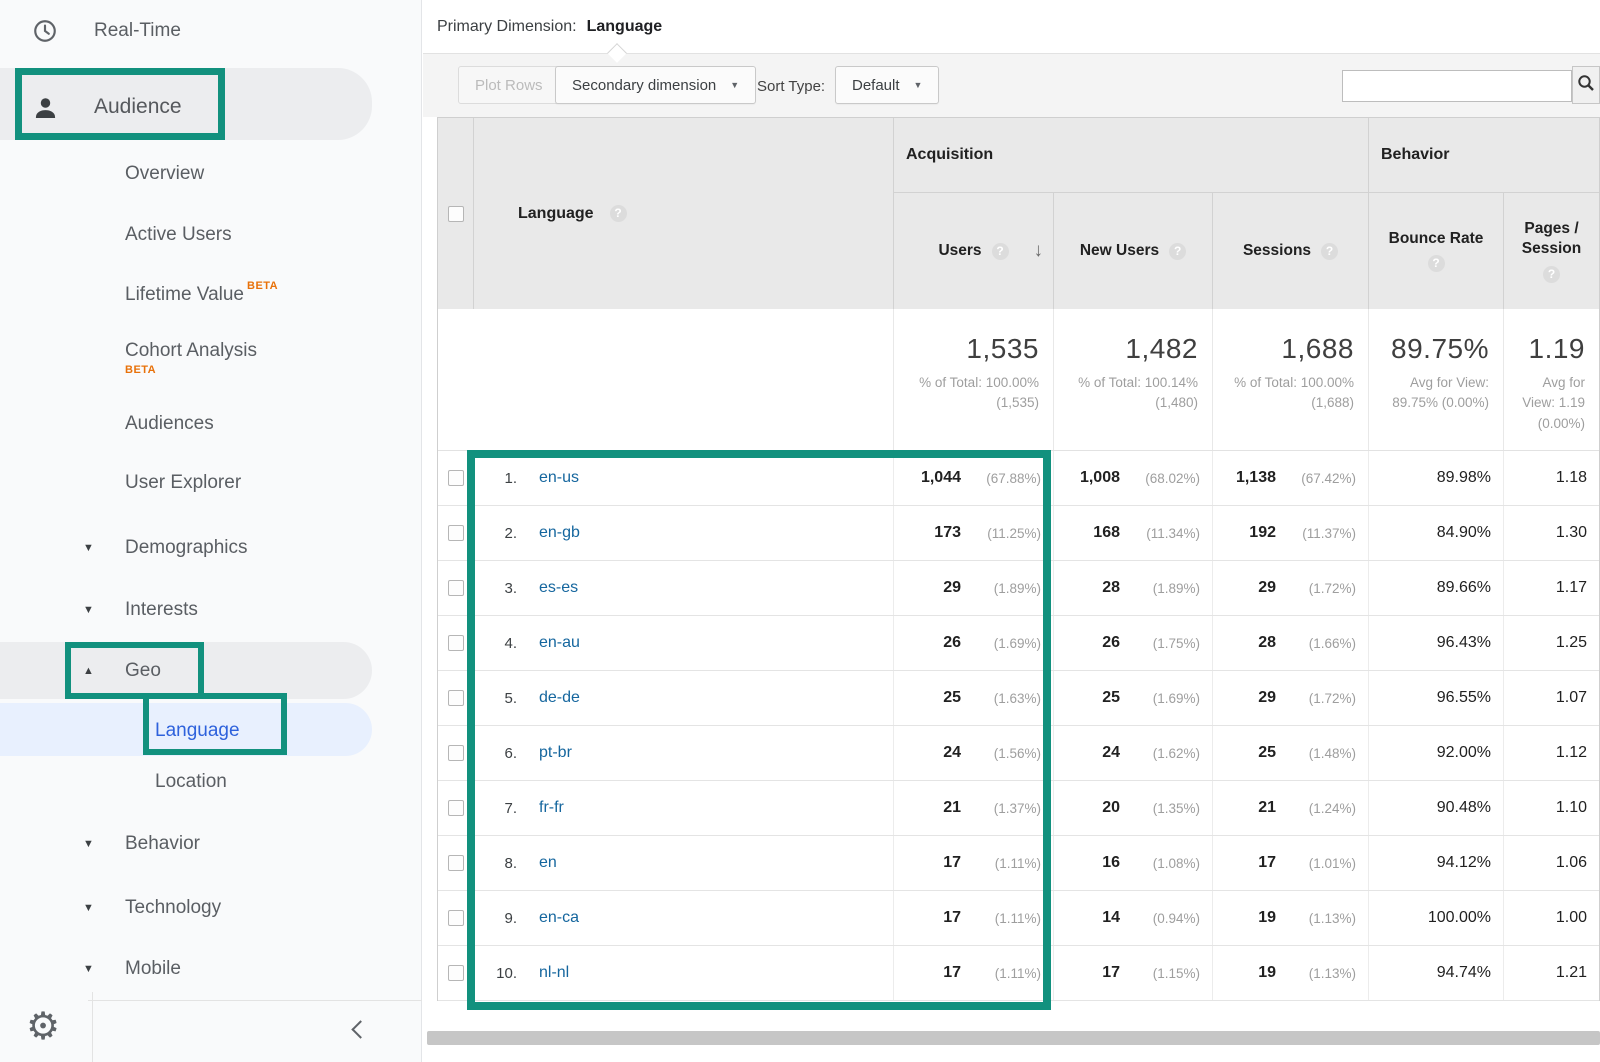 The height and width of the screenshot is (1062, 1600). I want to click on row-rank: 2., so click(510, 533).